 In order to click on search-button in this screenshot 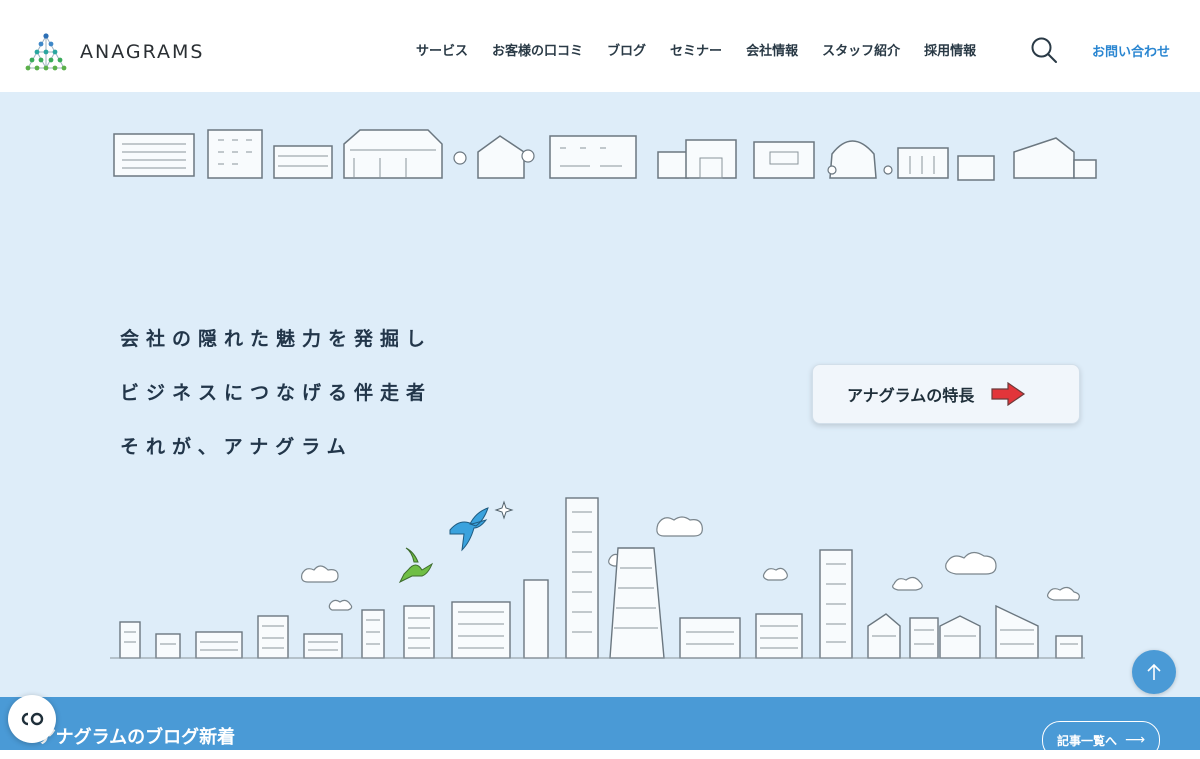, I will do `click(1044, 50)`.